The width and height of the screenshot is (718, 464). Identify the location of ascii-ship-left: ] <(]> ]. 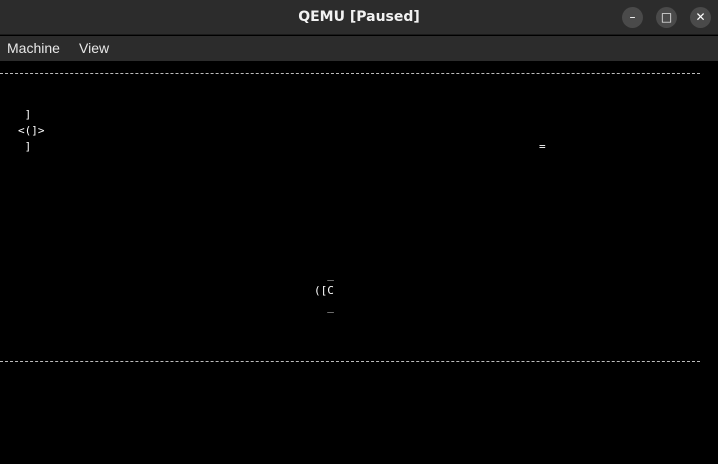
(31, 130).